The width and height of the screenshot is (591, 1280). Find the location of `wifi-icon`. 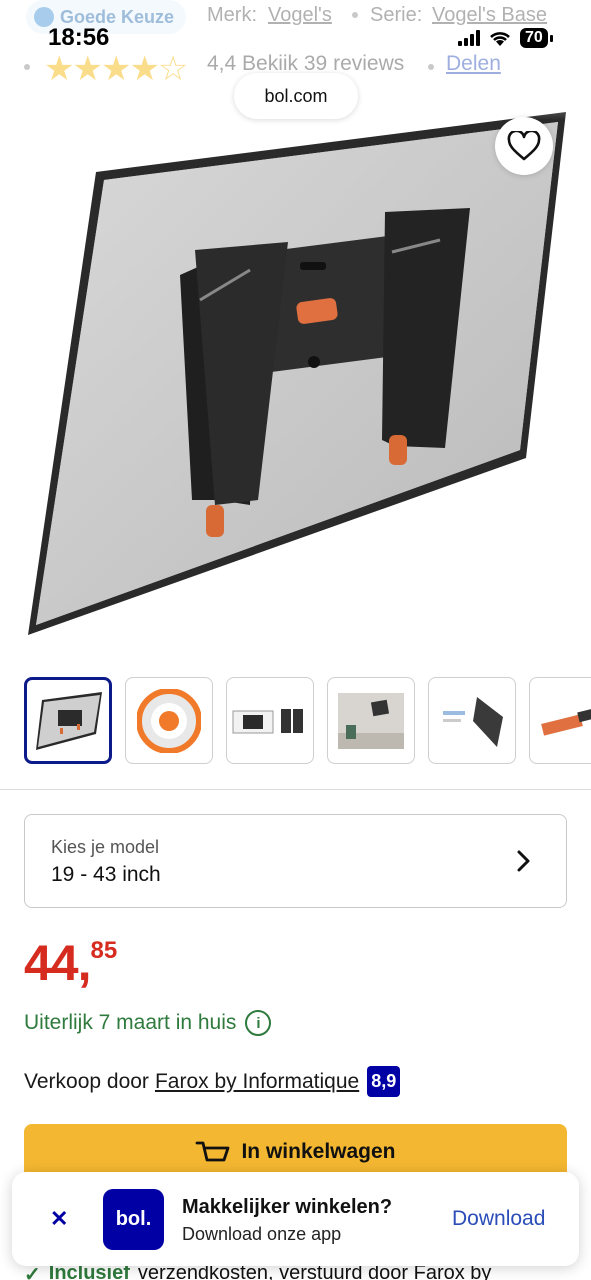

wifi-icon is located at coordinates (500, 39).